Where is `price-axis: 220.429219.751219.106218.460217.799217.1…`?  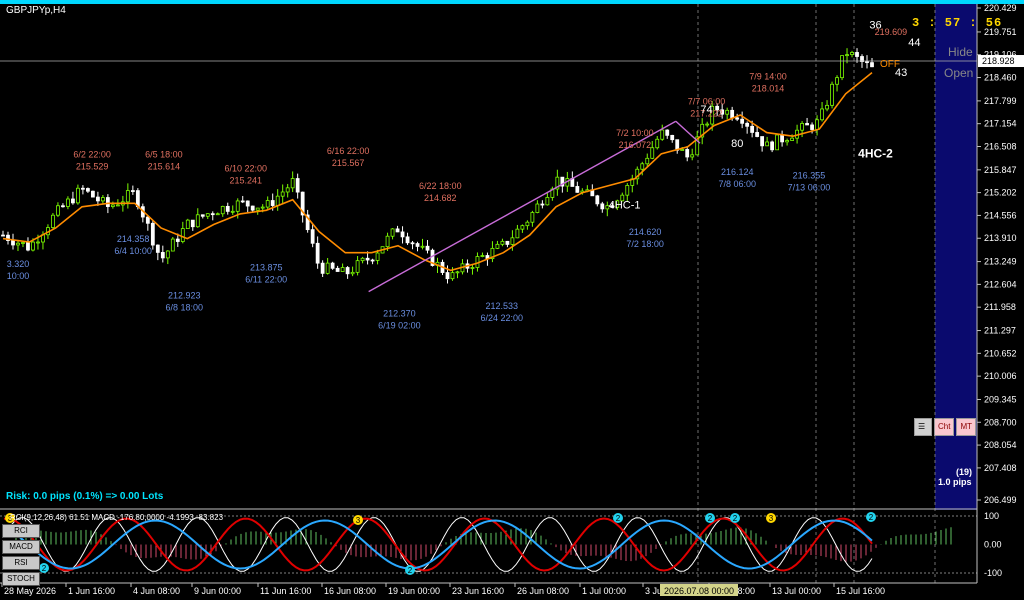 price-axis: 220.429219.751219.106218.460217.799217.1… is located at coordinates (997, 254).